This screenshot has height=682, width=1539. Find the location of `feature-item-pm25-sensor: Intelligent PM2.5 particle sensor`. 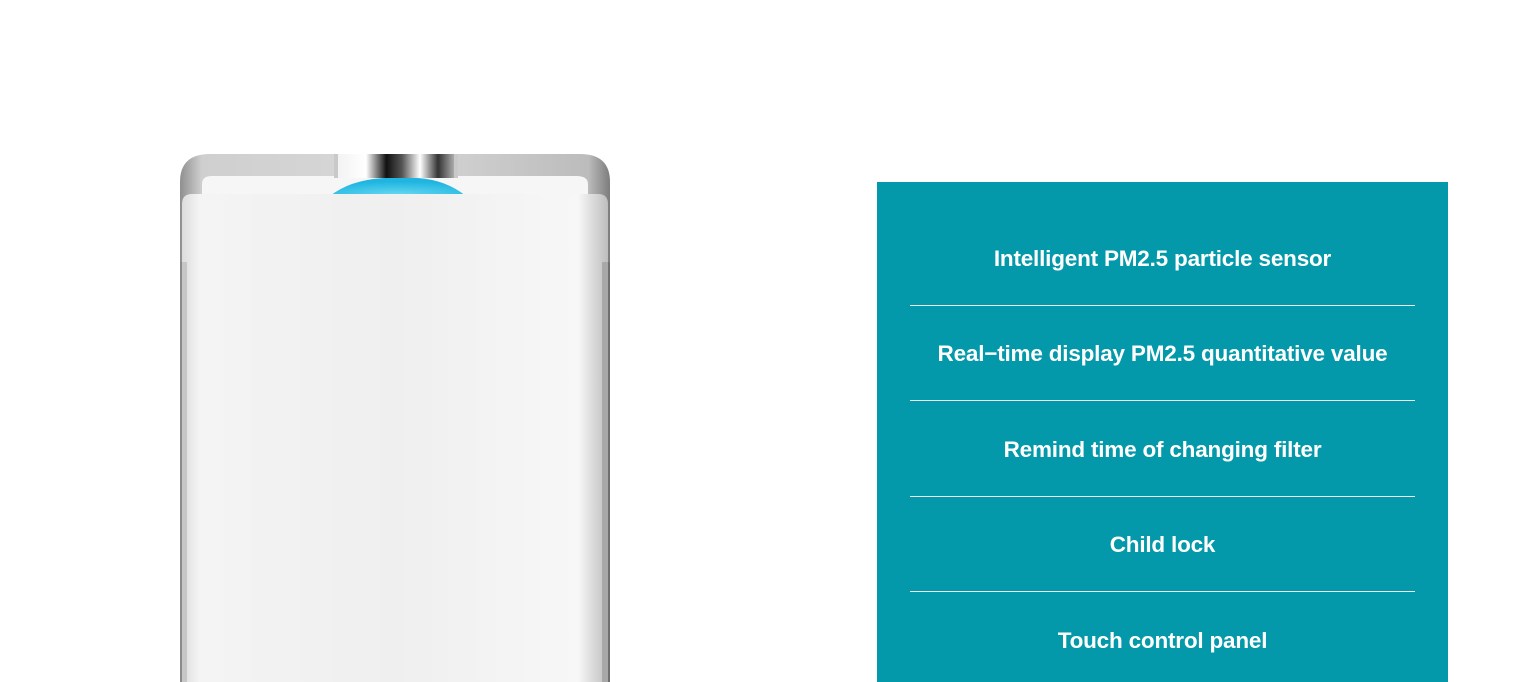

feature-item-pm25-sensor: Intelligent PM2.5 particle sensor is located at coordinates (1162, 258).